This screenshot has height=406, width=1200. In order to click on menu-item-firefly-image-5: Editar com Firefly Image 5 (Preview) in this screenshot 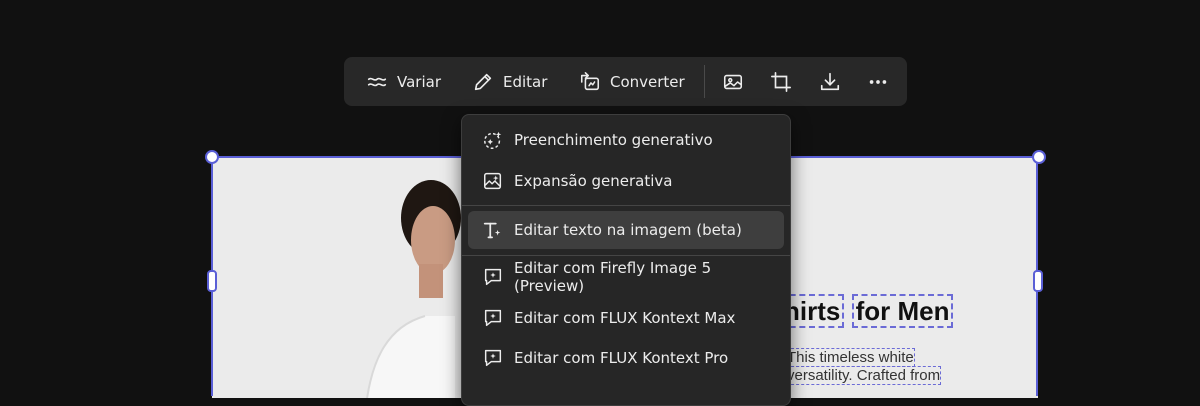, I will do `click(626, 277)`.